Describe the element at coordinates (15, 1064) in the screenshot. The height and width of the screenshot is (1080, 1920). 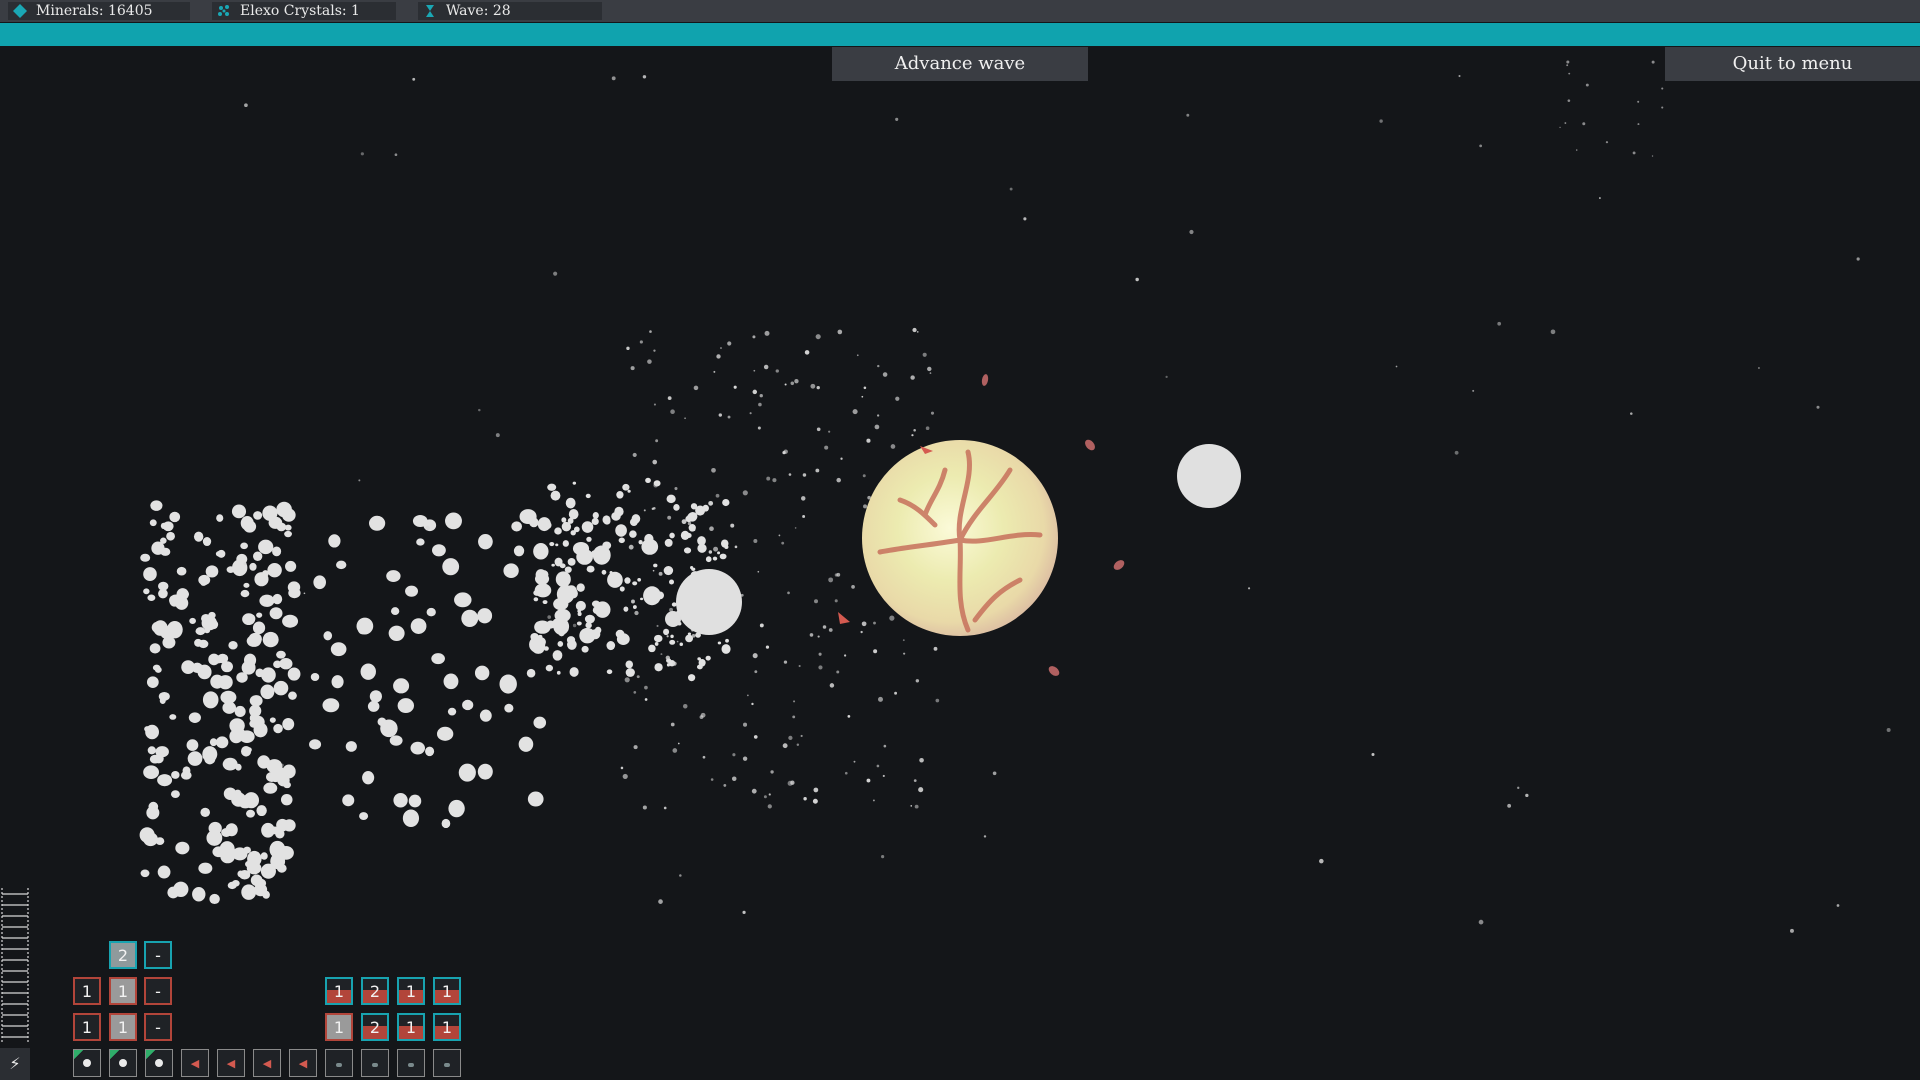
I see `lightning-icon: ⚡` at that location.